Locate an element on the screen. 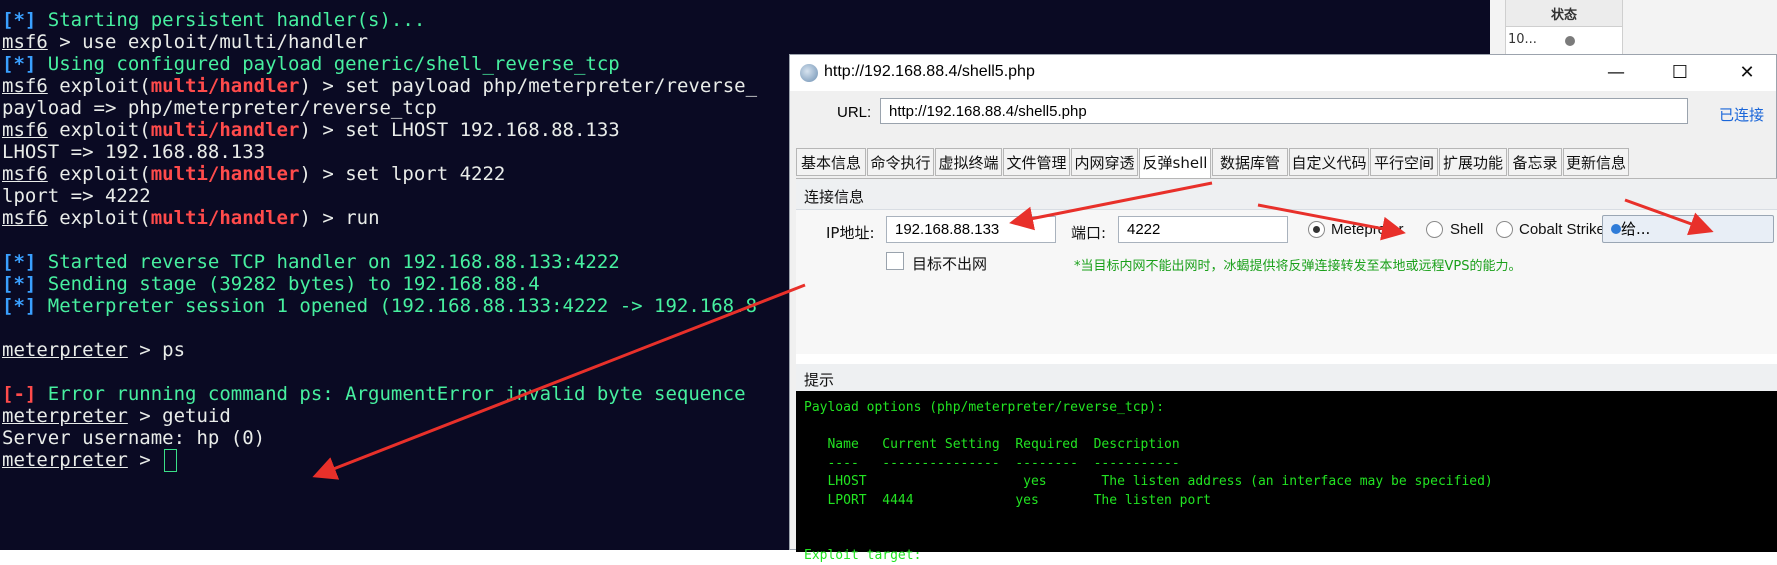  title-bar: http://192.168.88.4/shell5.php — ☐ ✕ is located at coordinates (1283, 73).